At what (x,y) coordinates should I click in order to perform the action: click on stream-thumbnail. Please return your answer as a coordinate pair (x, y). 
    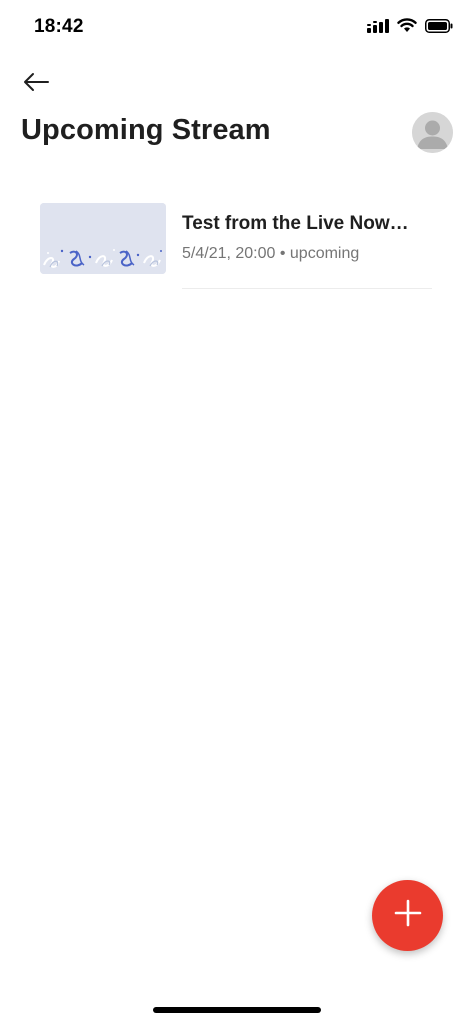
    Looking at the image, I should click on (103, 238).